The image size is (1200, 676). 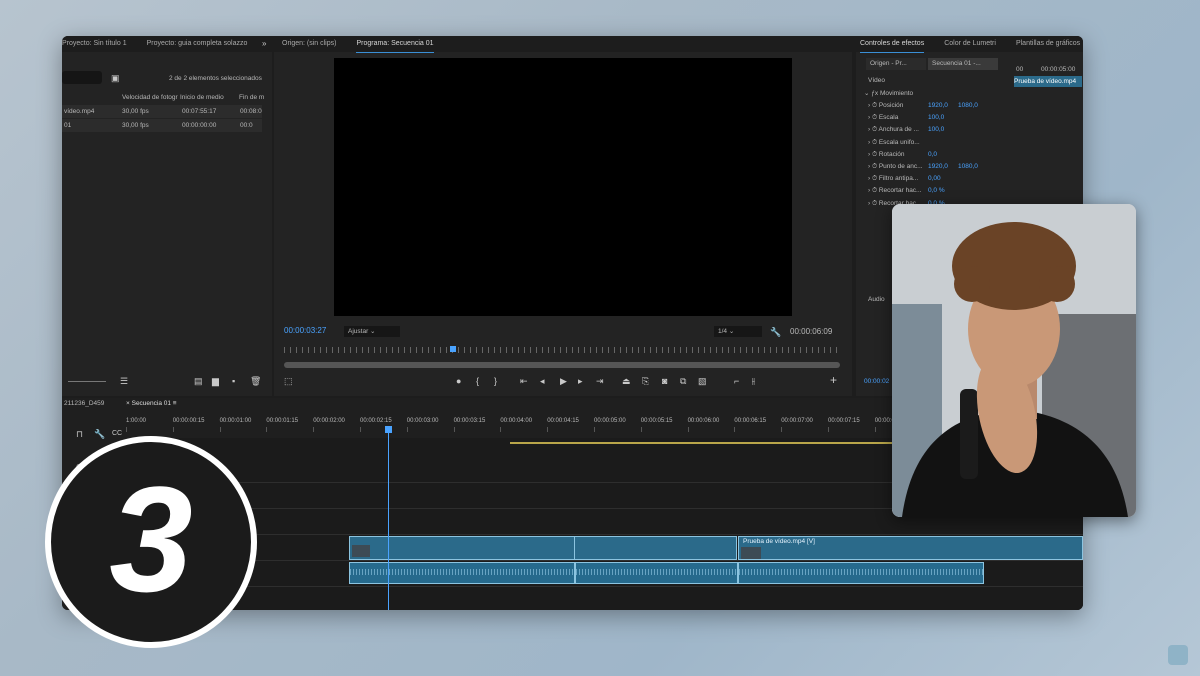 I want to click on tab-sequence-01: × Secuencia 01 ≡, so click(x=151, y=403).